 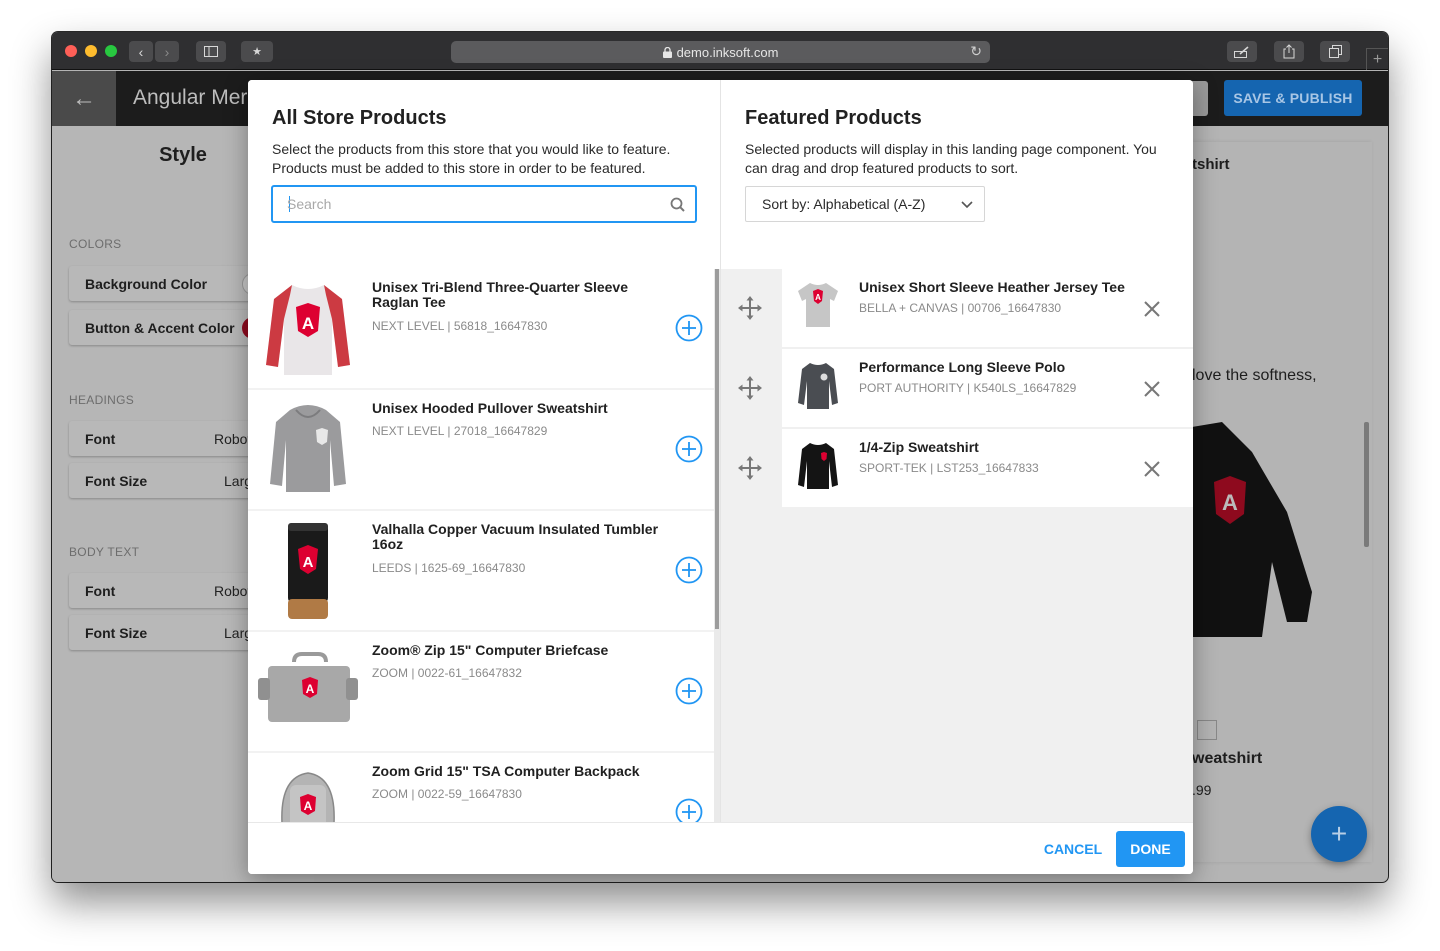 I want to click on heading-font-row: Font Roboto, so click(x=169, y=438).